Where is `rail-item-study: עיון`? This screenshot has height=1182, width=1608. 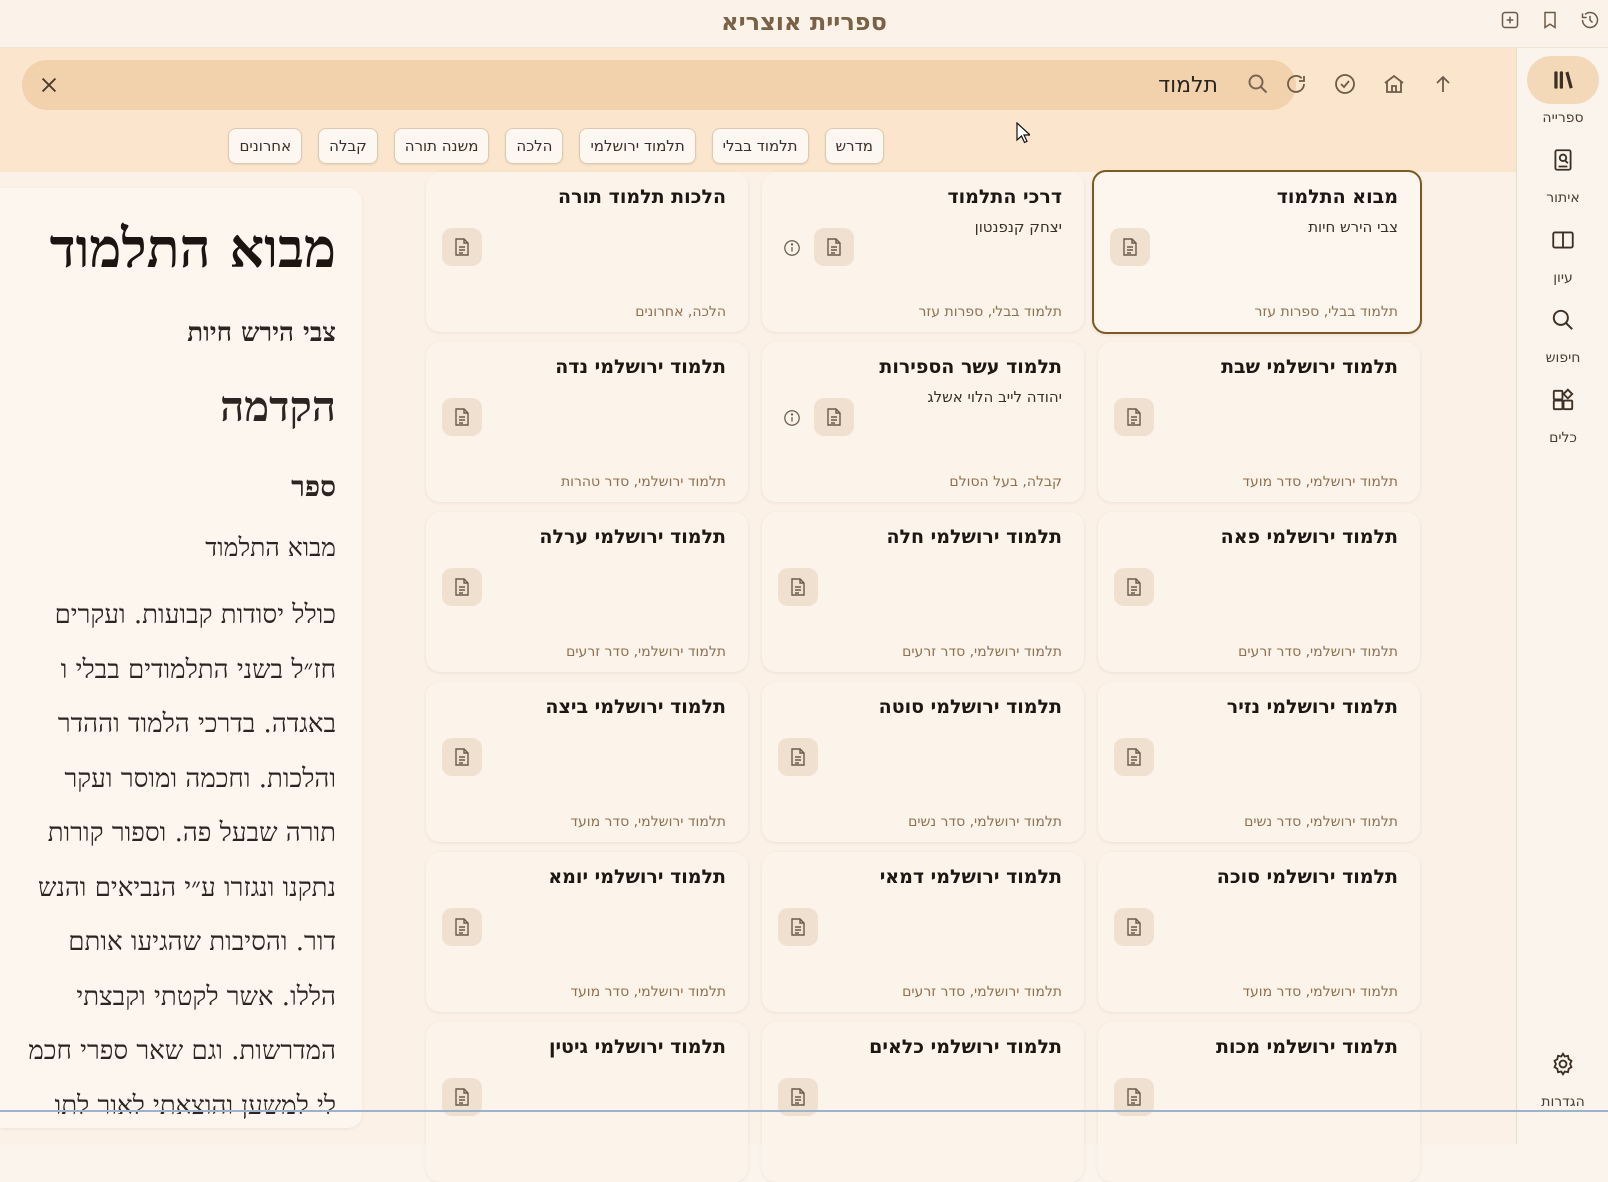 rail-item-study: עיון is located at coordinates (1562, 251).